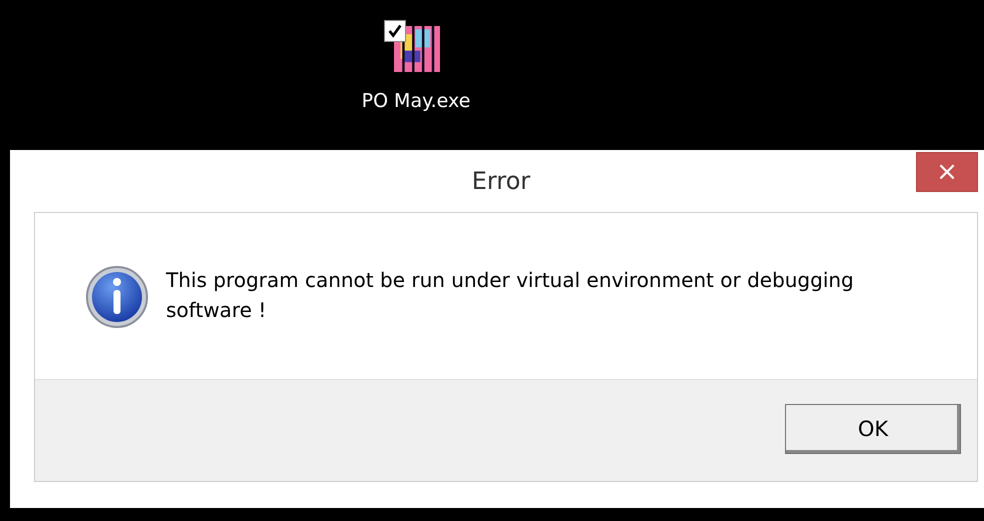 This screenshot has width=984, height=521. Describe the element at coordinates (417, 49) in the screenshot. I see `striped-app-icon` at that location.